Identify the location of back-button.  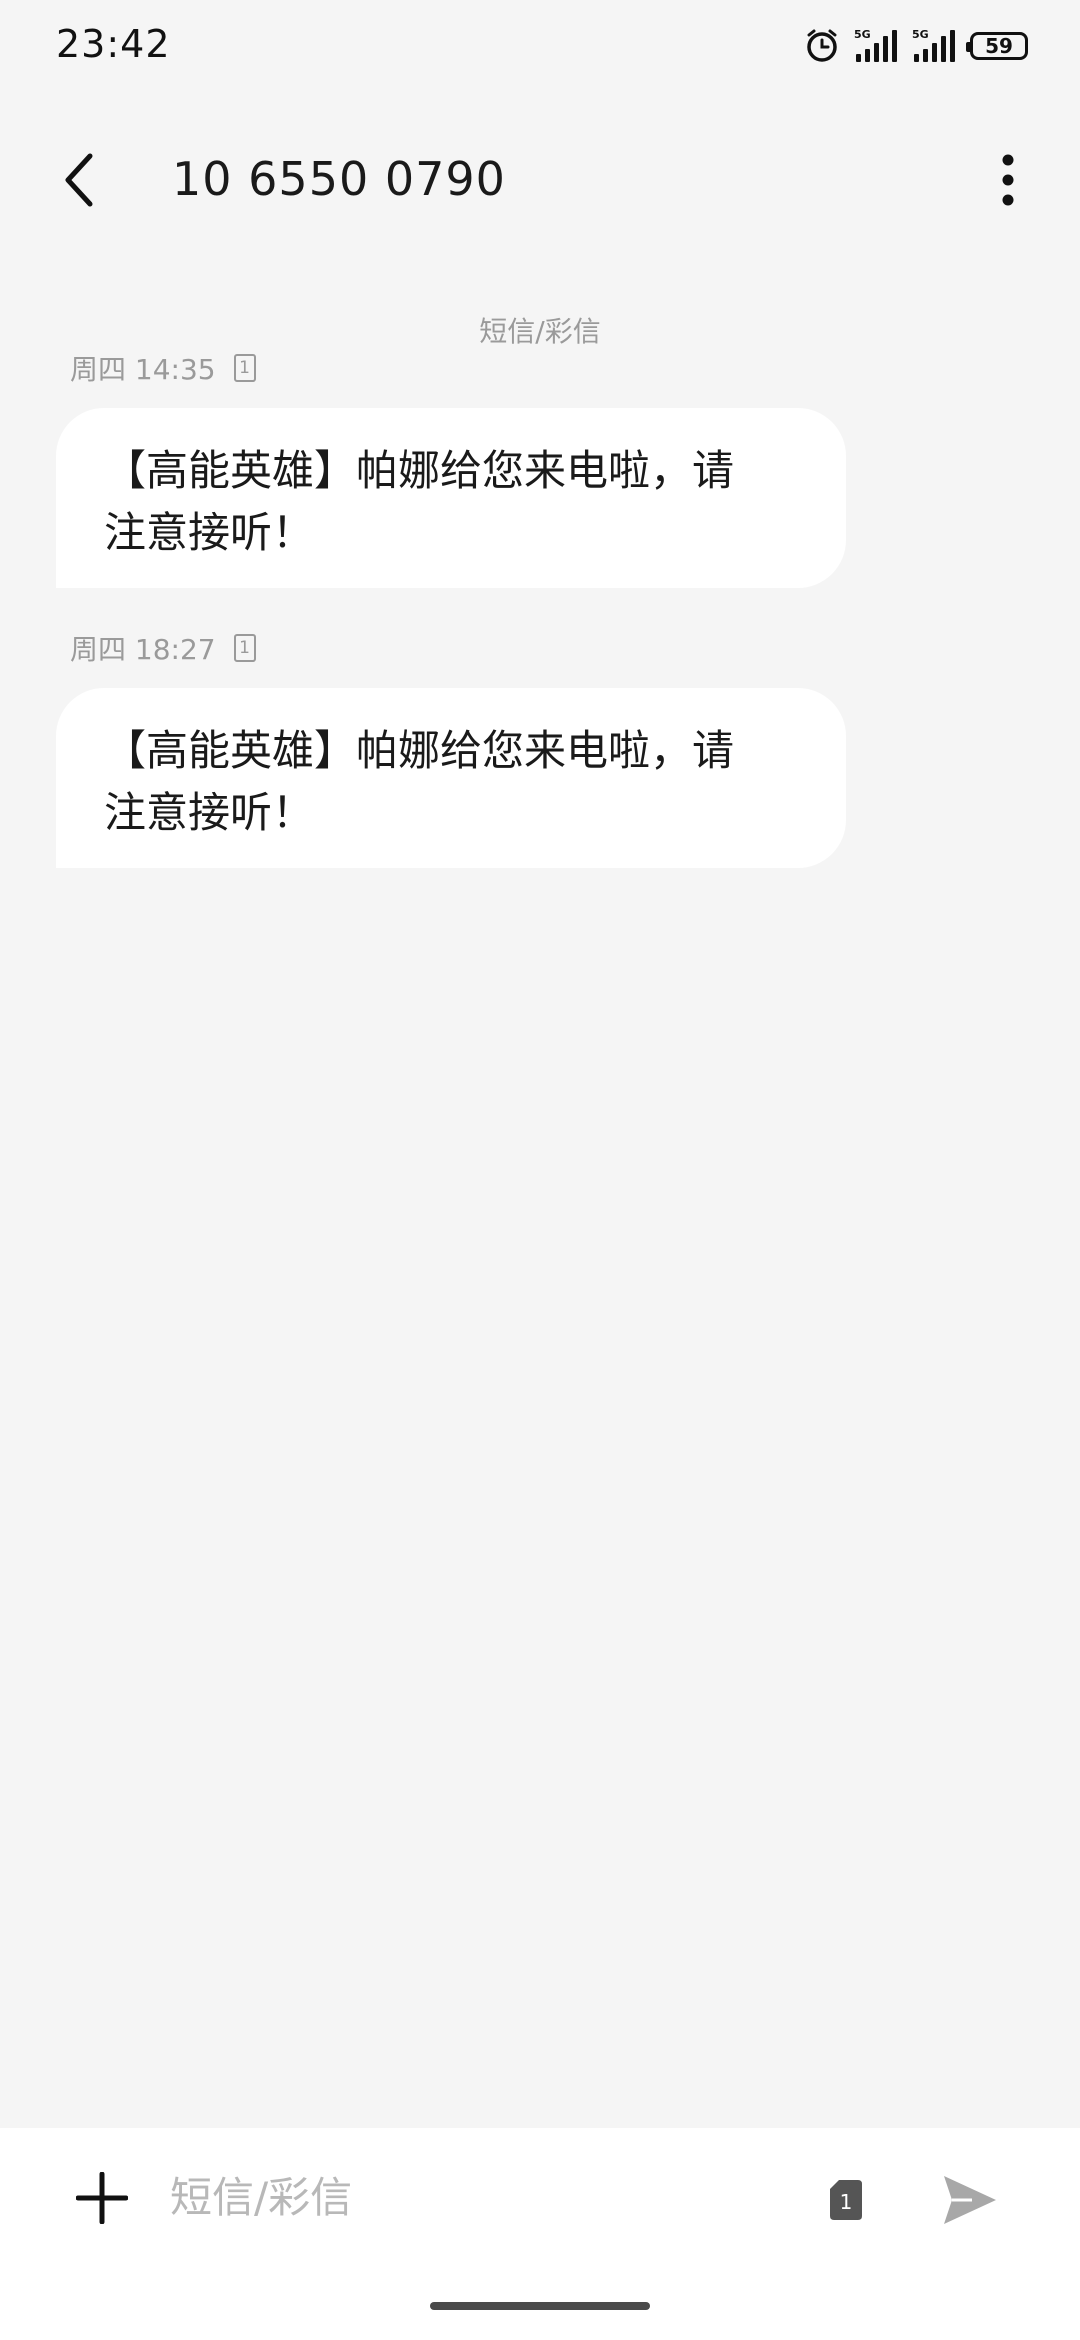
(80, 180).